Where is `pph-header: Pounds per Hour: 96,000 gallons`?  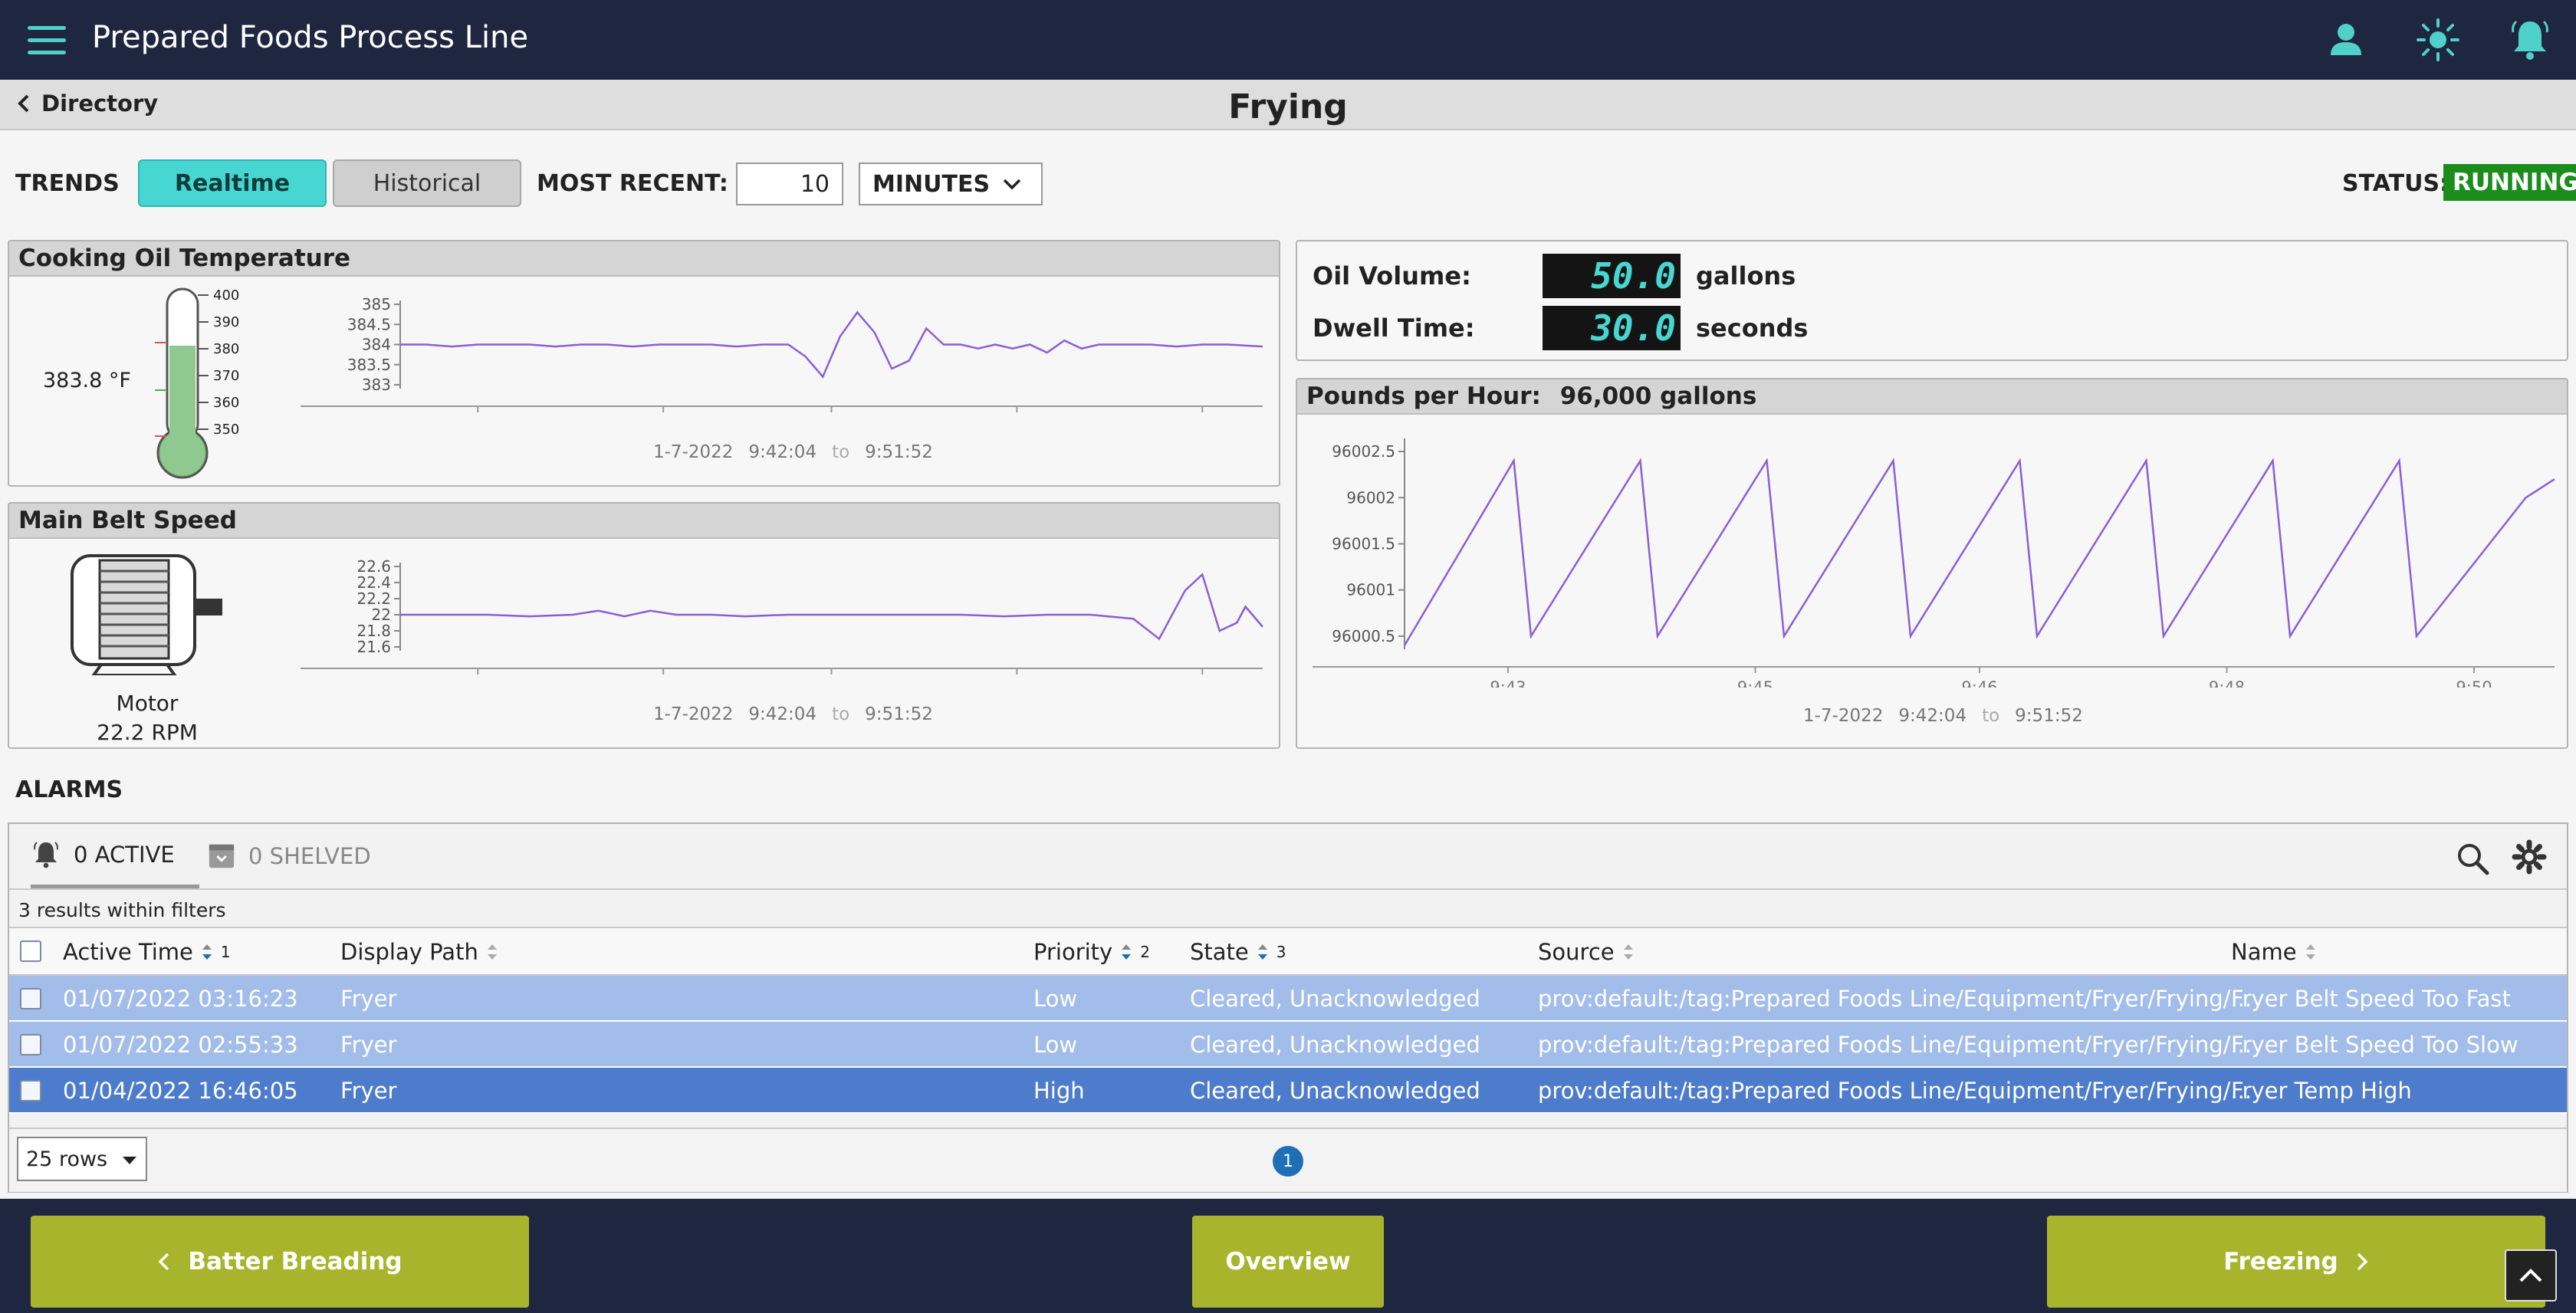
pph-header: Pounds per Hour: 96,000 gallons is located at coordinates (1932, 397).